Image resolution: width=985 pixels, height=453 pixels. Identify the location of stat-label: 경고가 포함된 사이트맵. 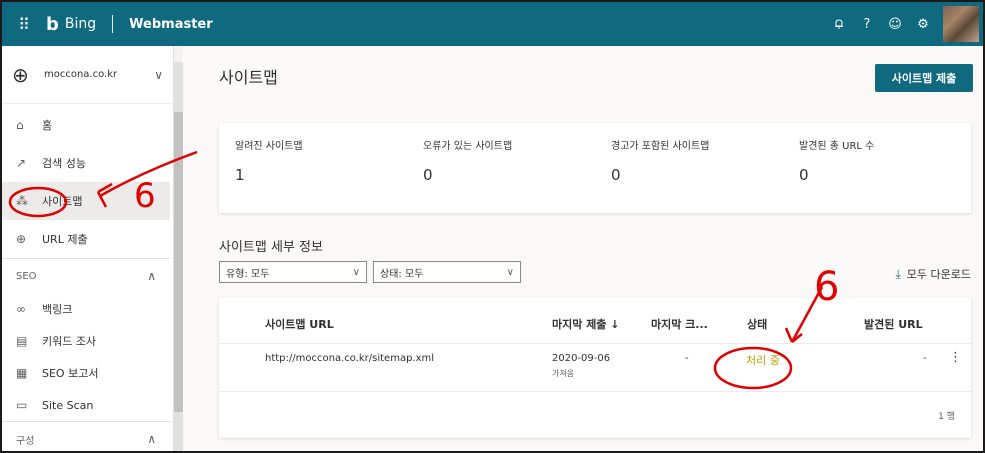
(660, 146).